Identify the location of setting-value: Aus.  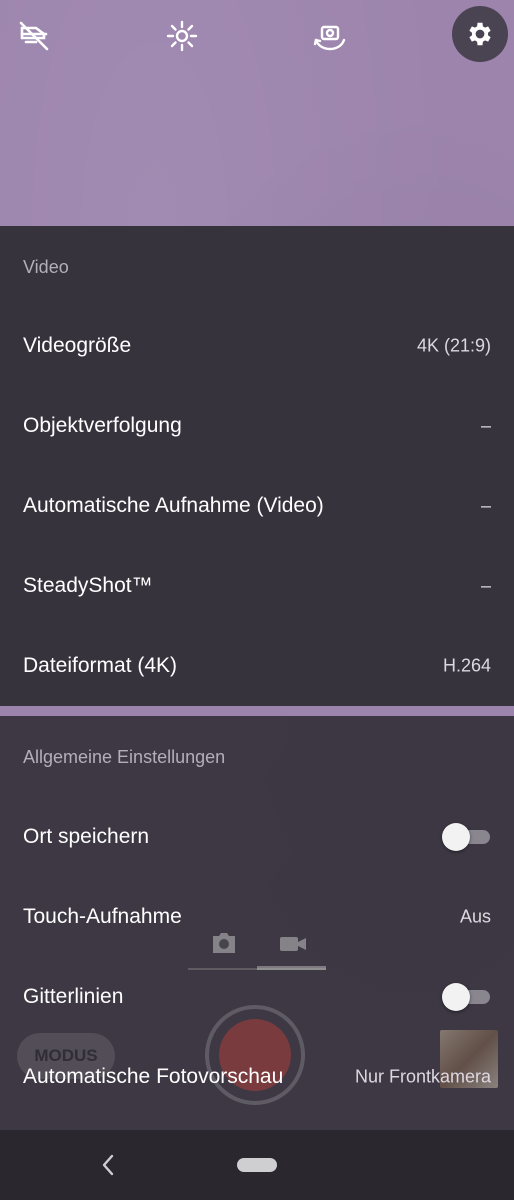
(475, 916).